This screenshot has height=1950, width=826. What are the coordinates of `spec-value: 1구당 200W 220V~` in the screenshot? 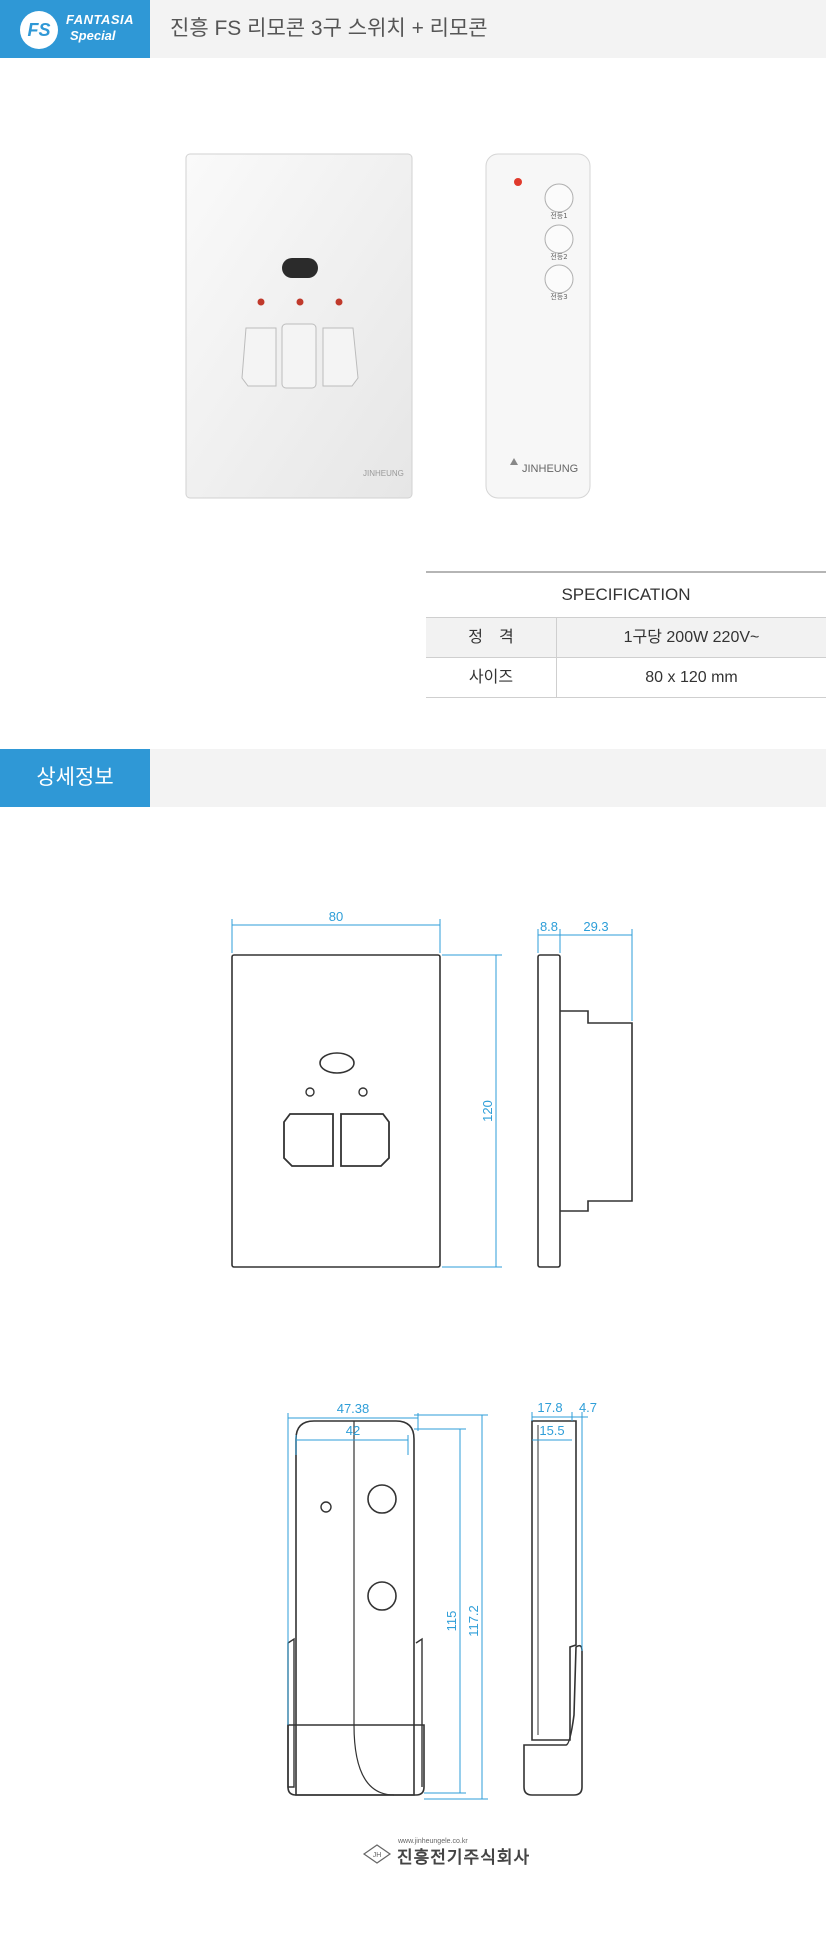 It's located at (691, 637).